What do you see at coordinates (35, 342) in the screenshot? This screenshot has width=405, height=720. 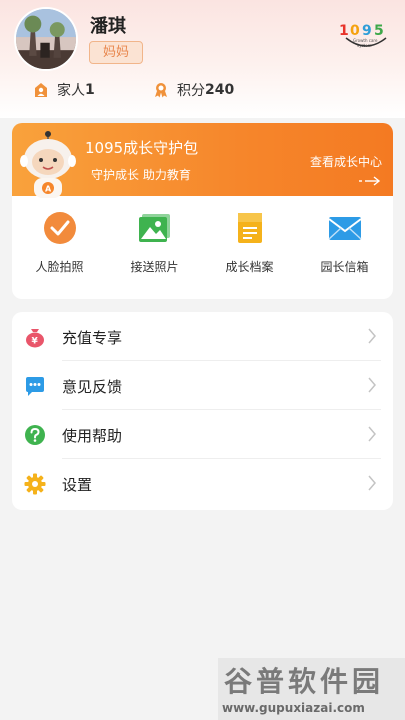 I see `currency-glyph: ¥` at bounding box center [35, 342].